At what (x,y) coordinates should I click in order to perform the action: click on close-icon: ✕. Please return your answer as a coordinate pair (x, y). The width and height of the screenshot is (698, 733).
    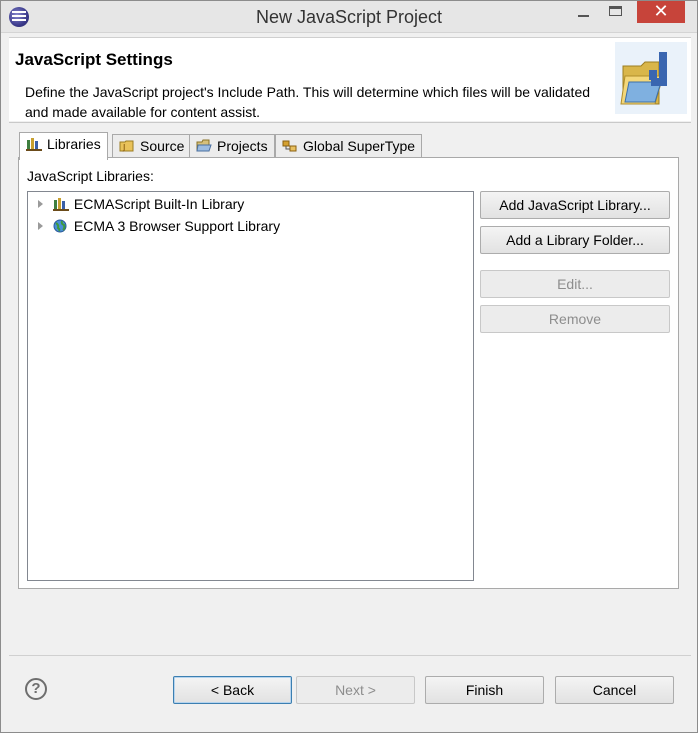
    Looking at the image, I should click on (661, 11).